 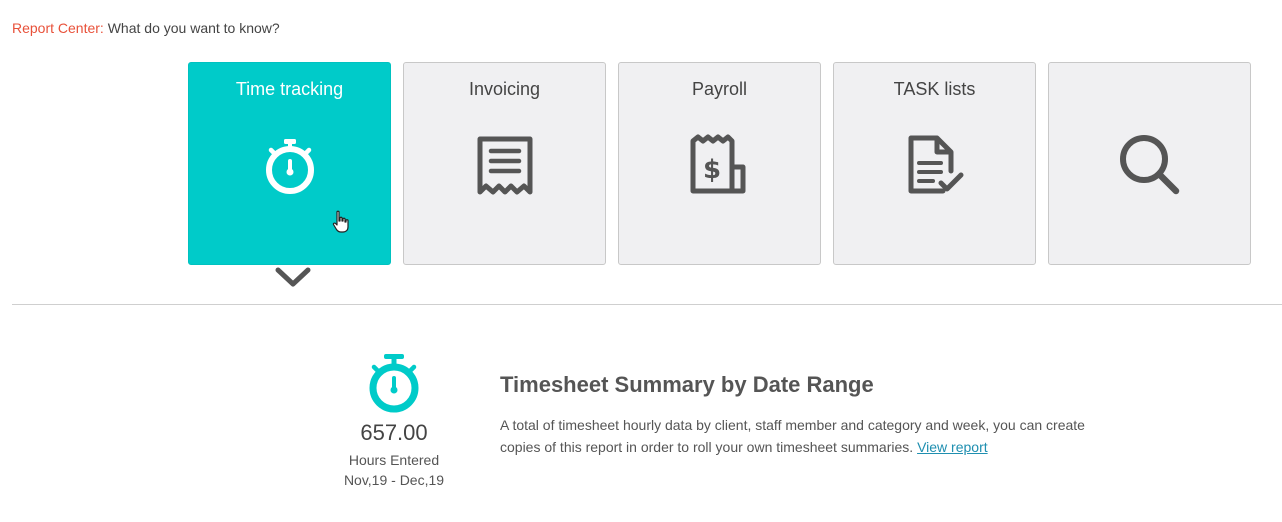 I want to click on report-summary-stat: 657.00 Hours Entered Nov,19 - Dec,19, so click(x=394, y=420).